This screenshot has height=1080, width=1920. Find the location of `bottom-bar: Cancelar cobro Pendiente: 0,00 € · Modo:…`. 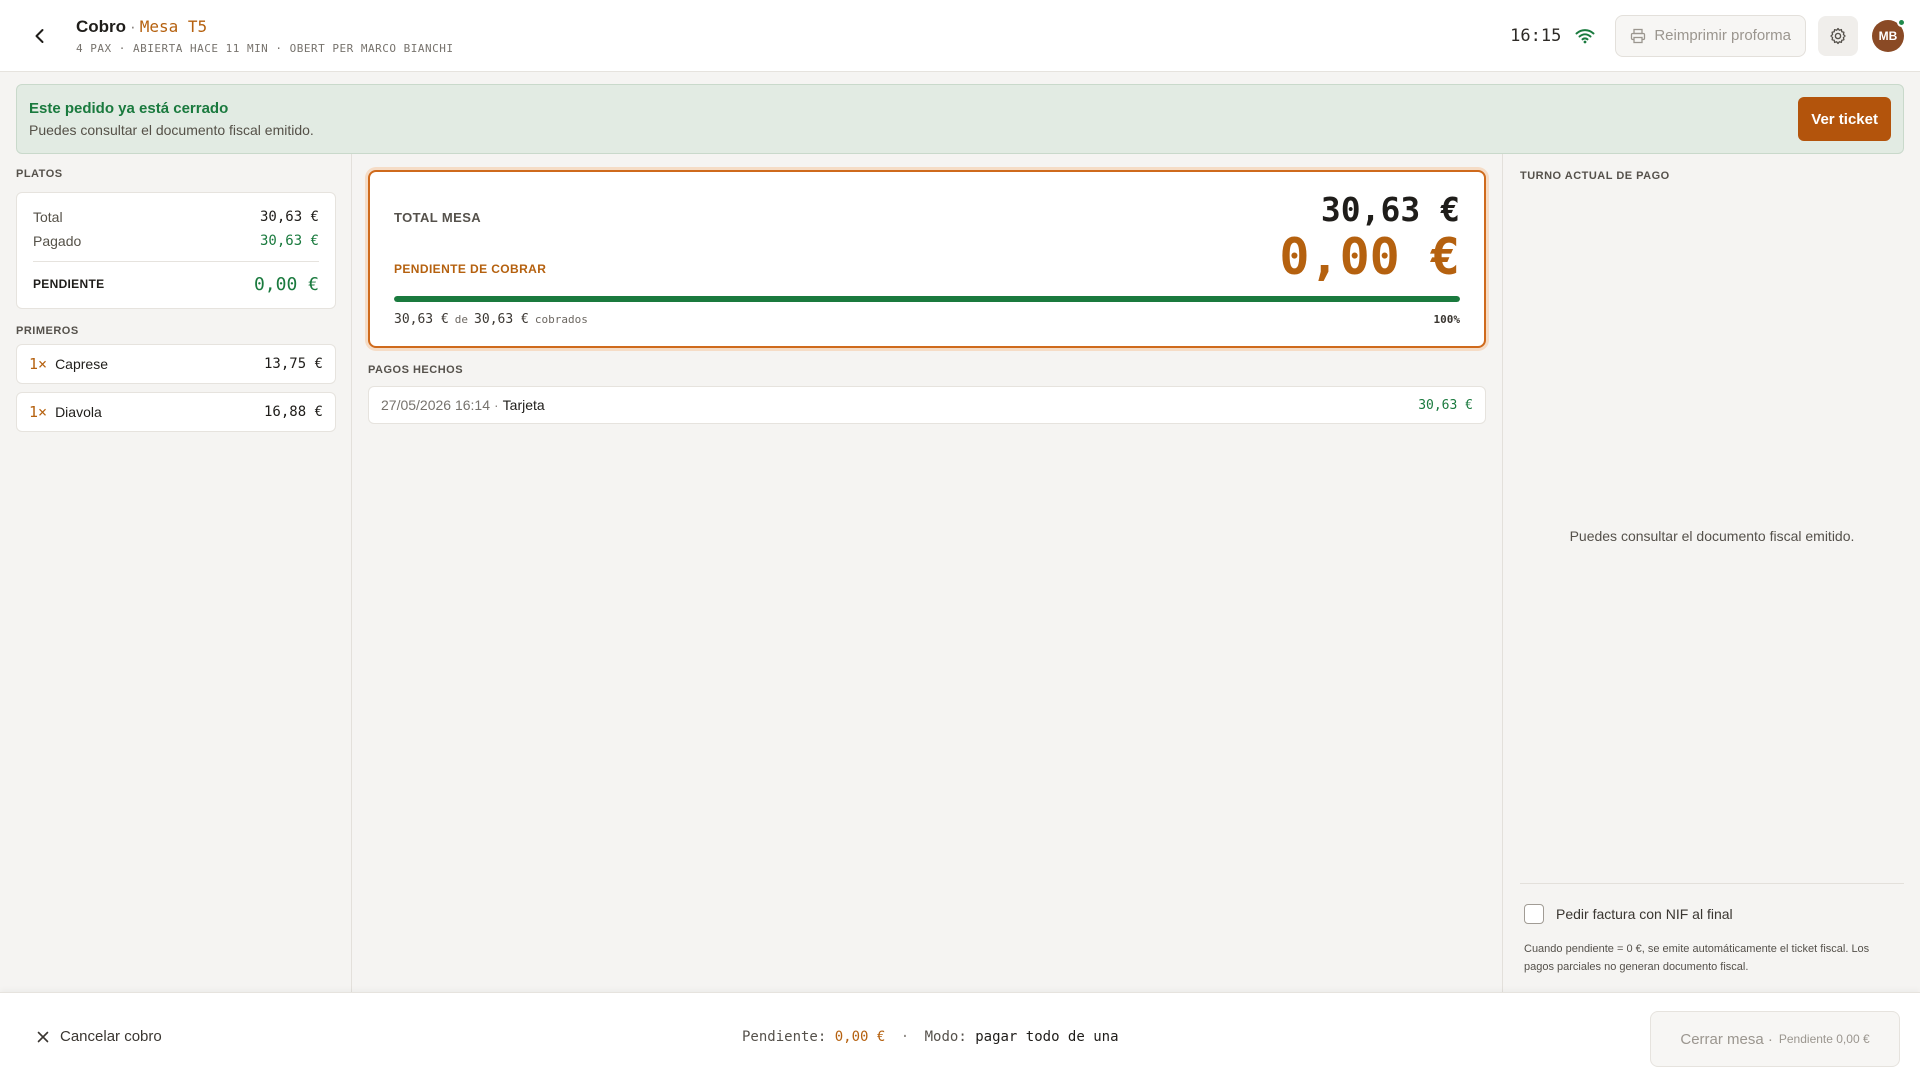

bottom-bar: Cancelar cobro Pendiente: 0,00 € · Modo:… is located at coordinates (960, 1036).